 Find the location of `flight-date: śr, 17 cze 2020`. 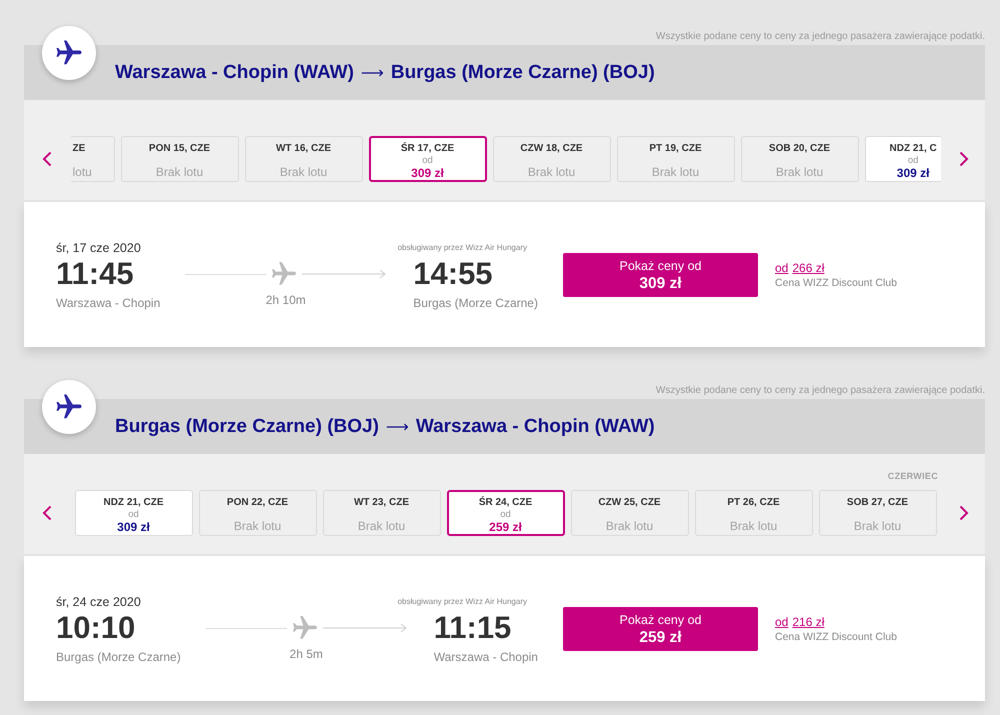

flight-date: śr, 17 cze 2020 is located at coordinates (98, 248).